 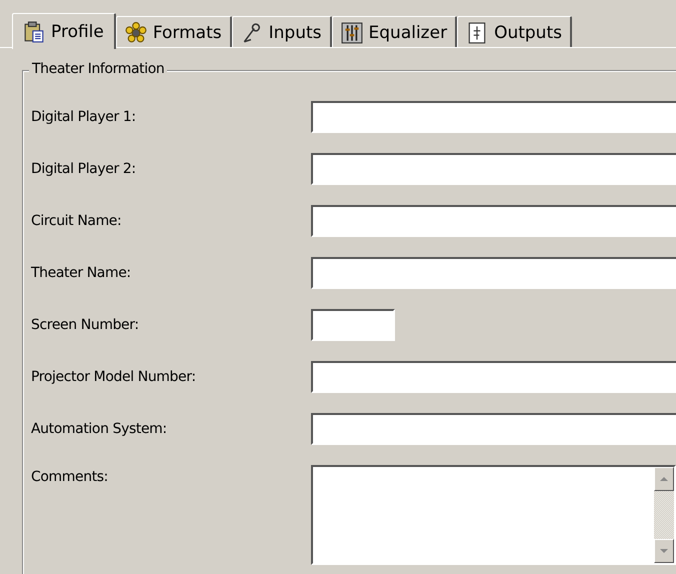 I want to click on field-label: Digital Player 2:, so click(x=84, y=169).